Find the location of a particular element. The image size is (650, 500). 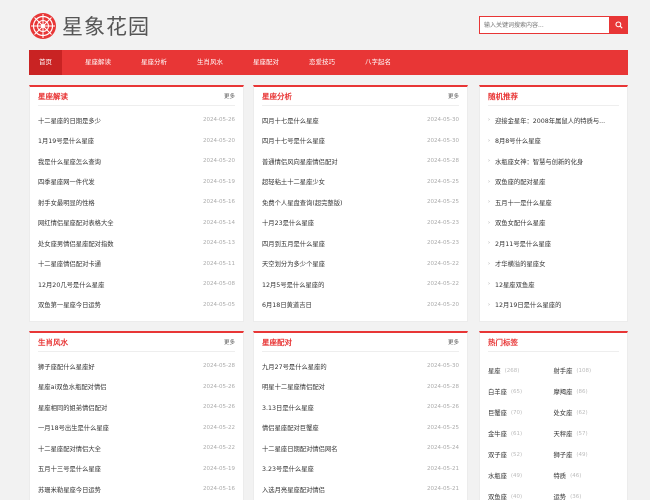

tag-name: 双鱼座 is located at coordinates (497, 496).